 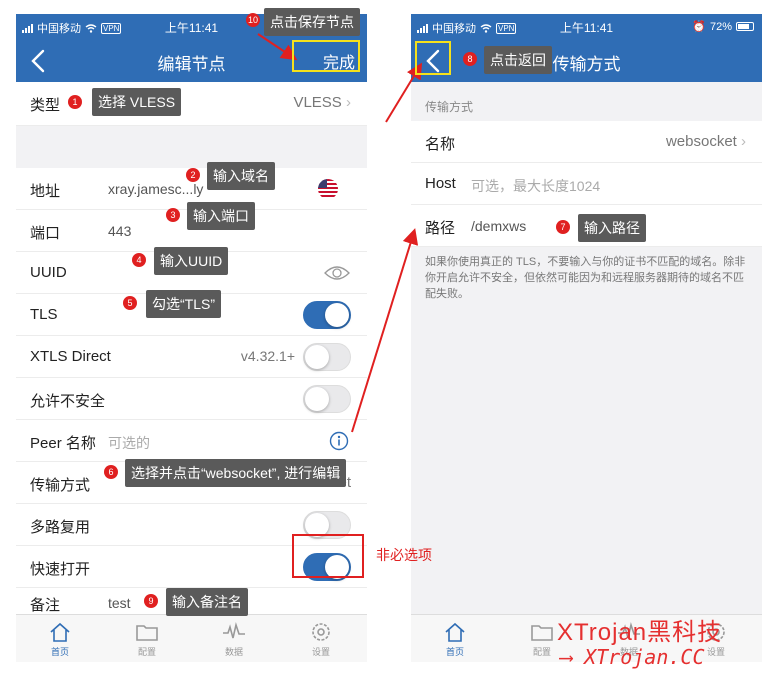 I want to click on alarm-icon: ⏰, so click(x=699, y=27).